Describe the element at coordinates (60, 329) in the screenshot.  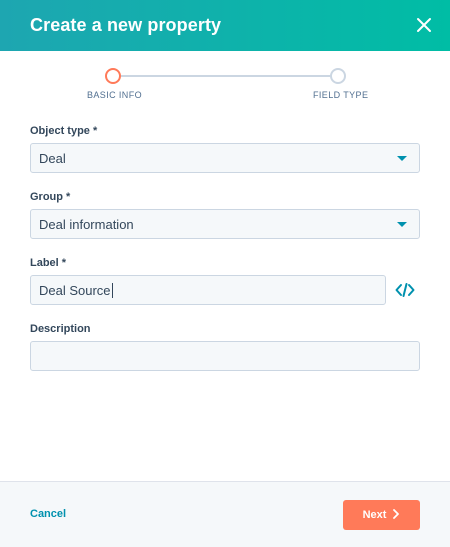
I see `description-label: Description` at that location.